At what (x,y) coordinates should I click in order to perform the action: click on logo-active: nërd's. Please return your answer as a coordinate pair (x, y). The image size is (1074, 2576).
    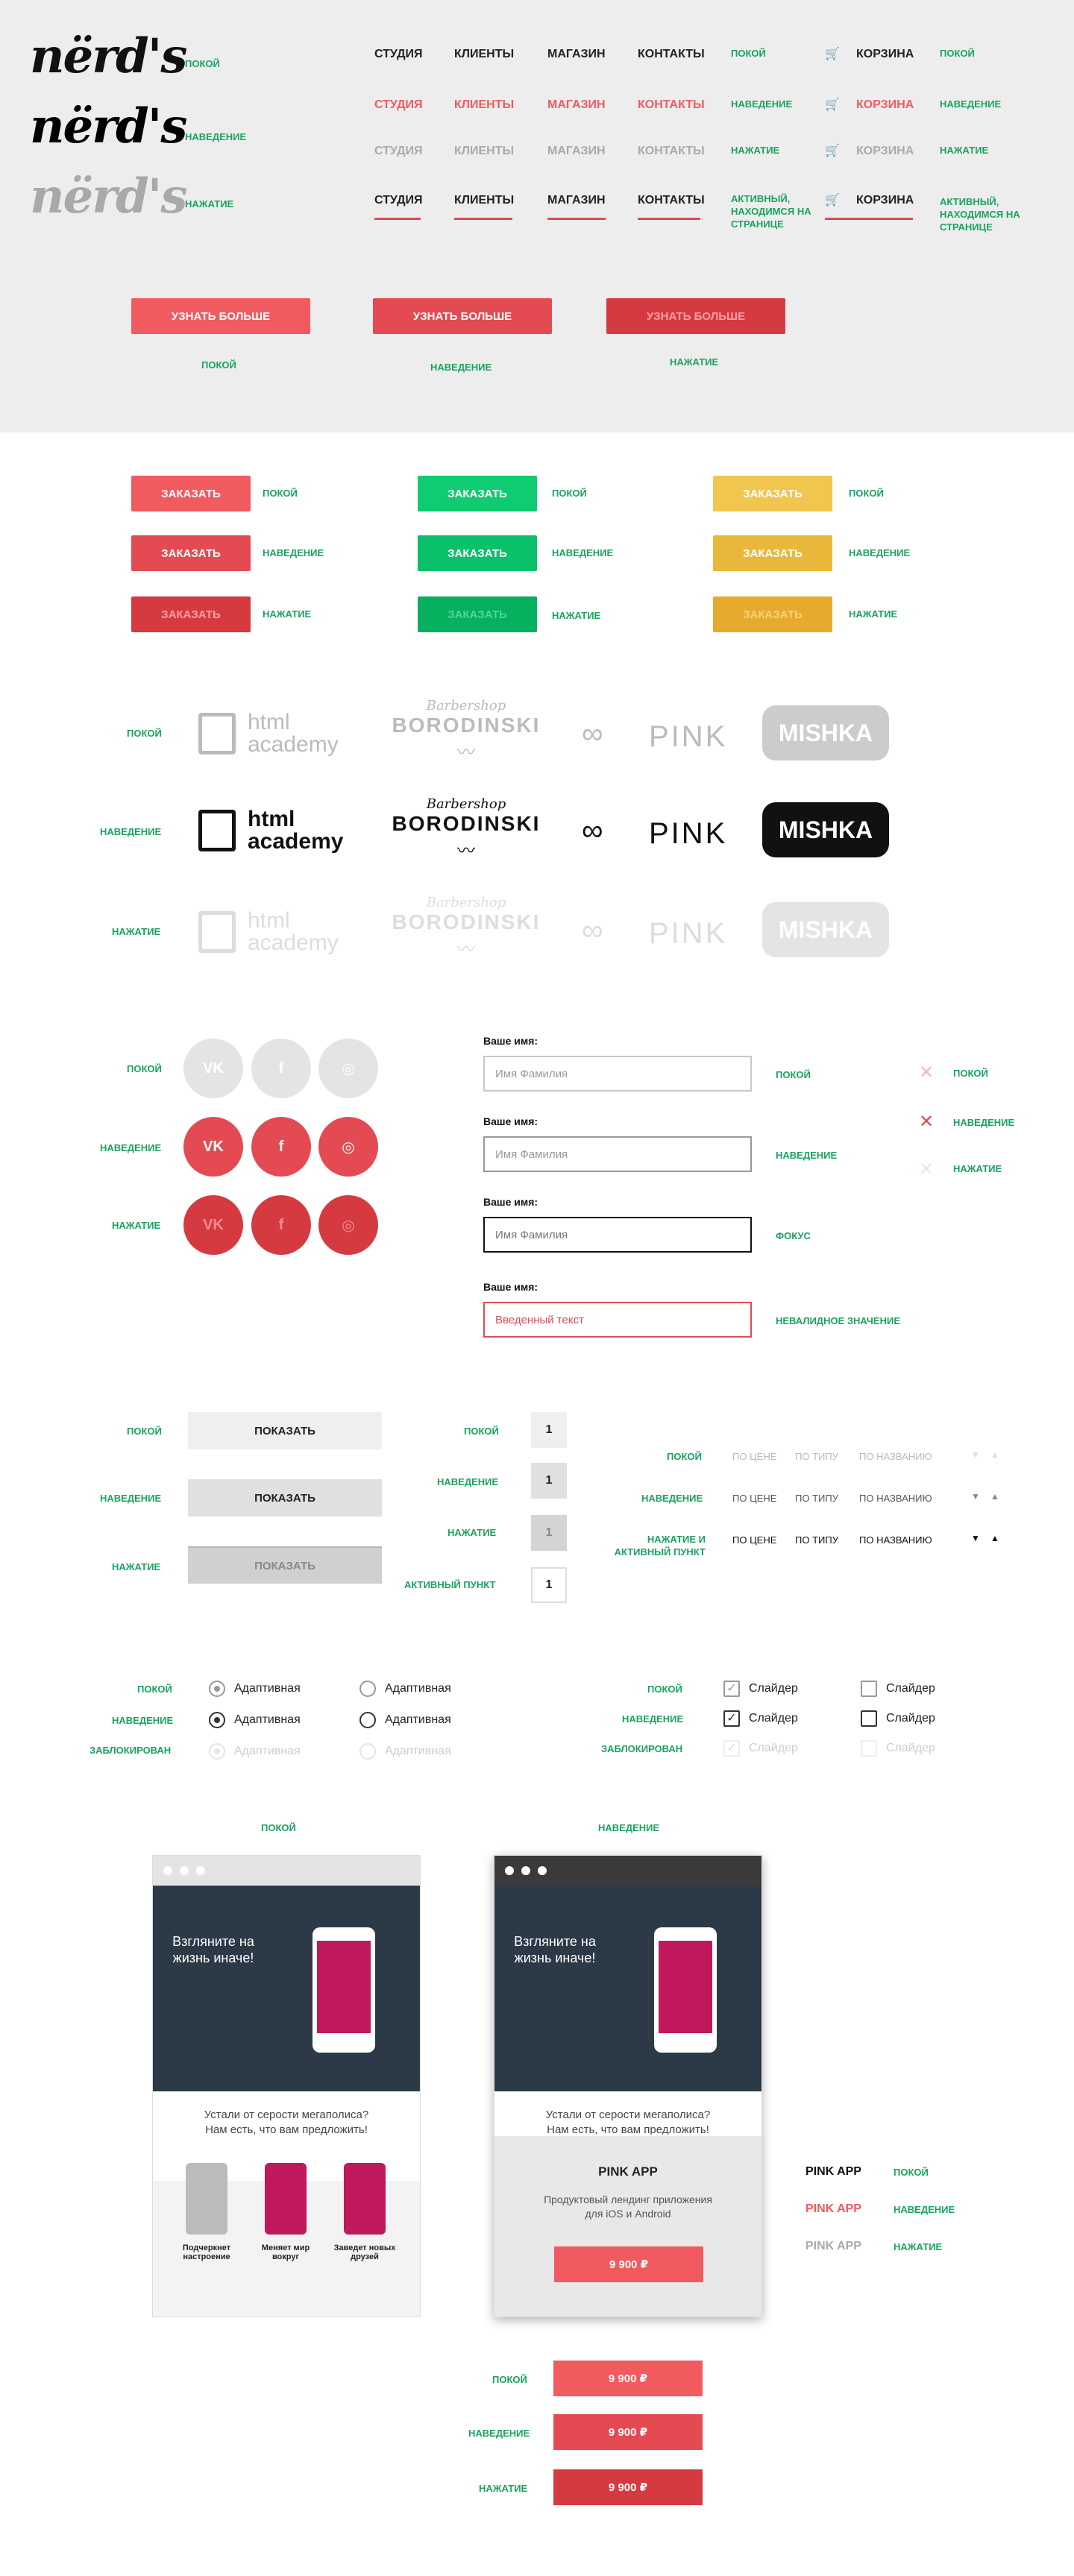
    Looking at the image, I should click on (108, 196).